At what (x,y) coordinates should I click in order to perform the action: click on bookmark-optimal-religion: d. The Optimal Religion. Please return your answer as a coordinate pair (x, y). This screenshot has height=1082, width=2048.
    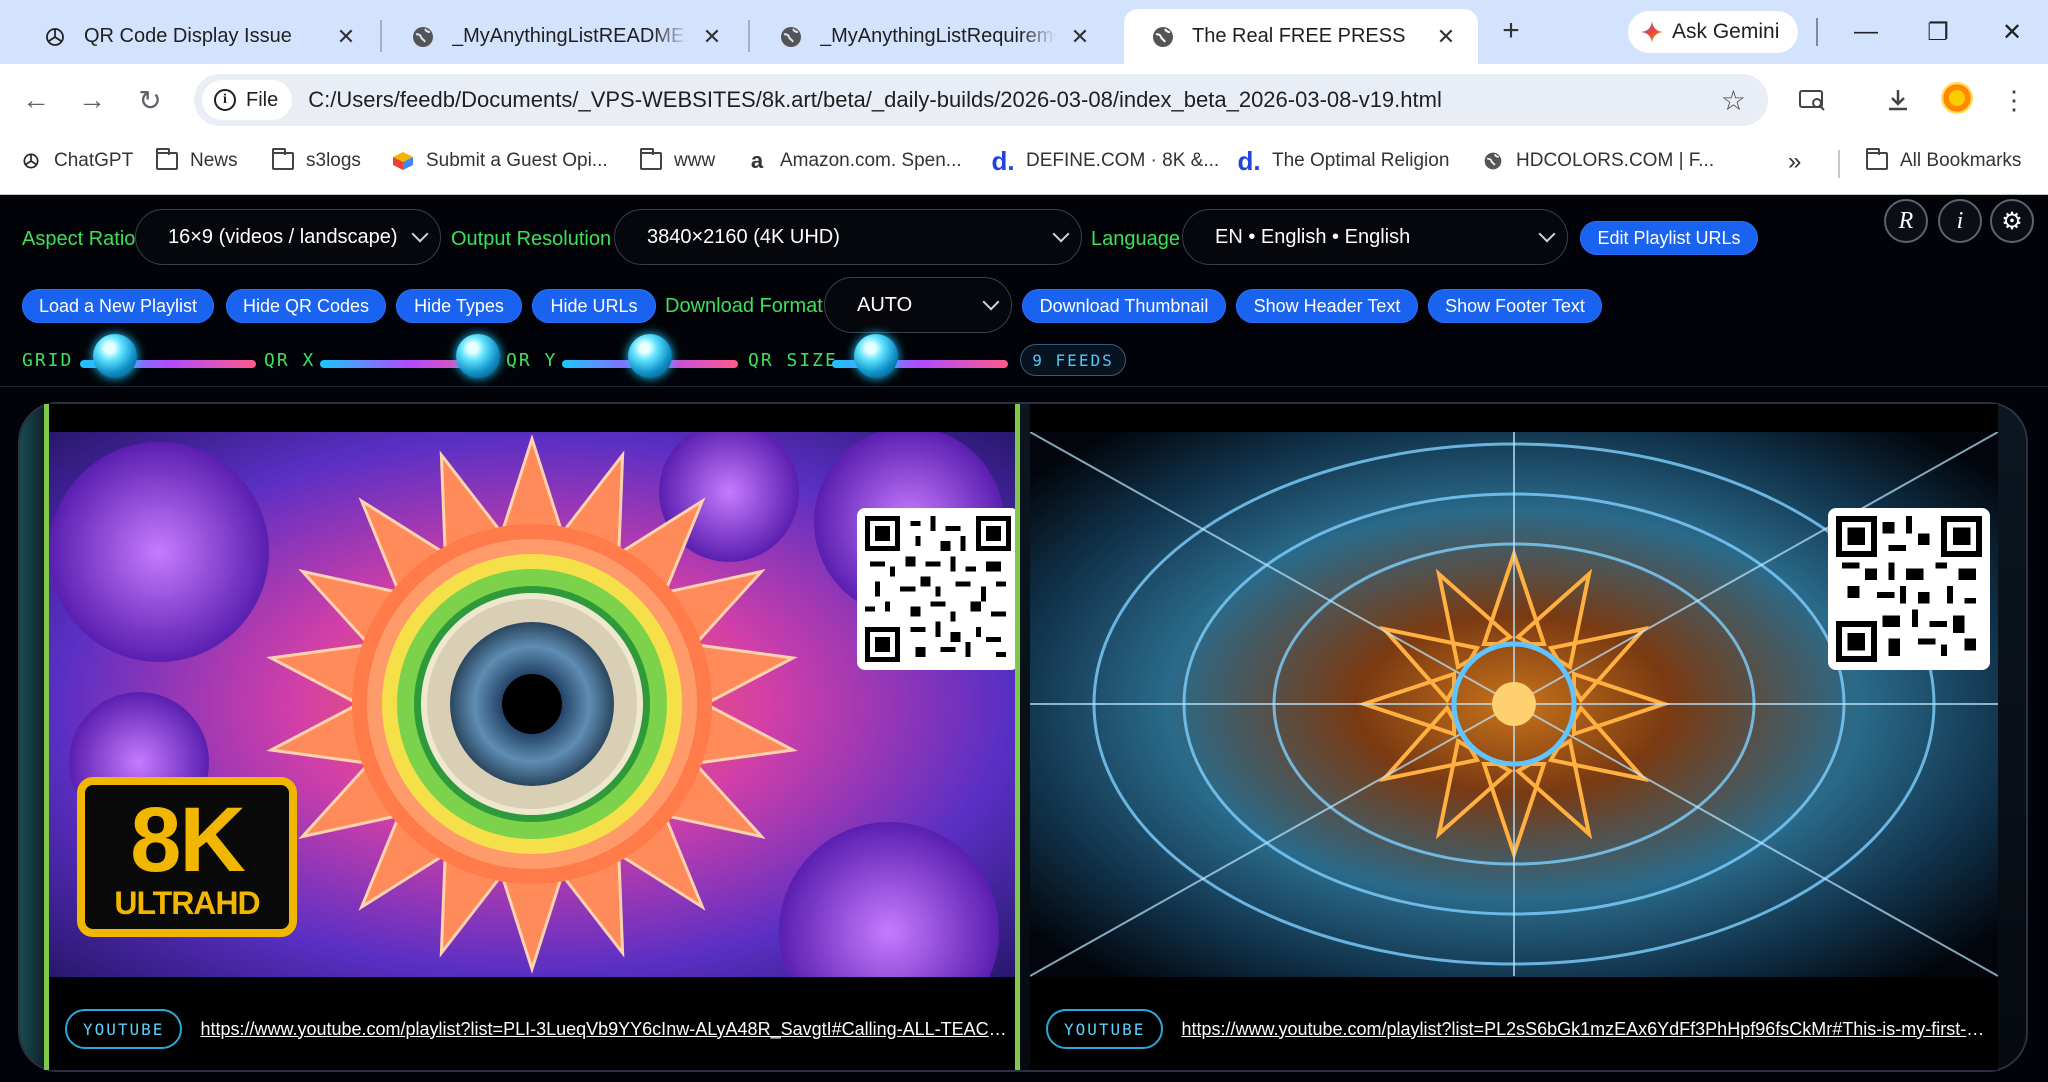
    Looking at the image, I should click on (1343, 161).